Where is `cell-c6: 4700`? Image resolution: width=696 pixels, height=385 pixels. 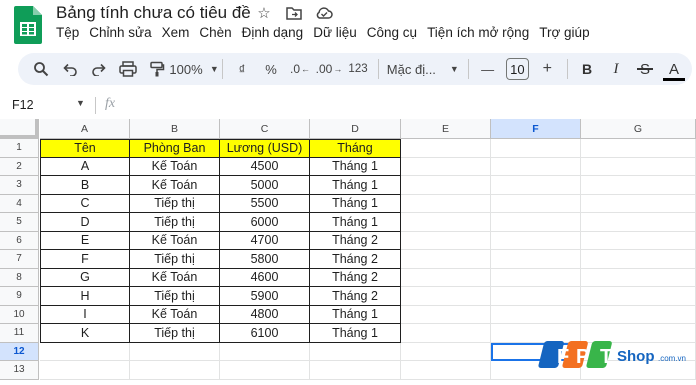 cell-c6: 4700 is located at coordinates (265, 240).